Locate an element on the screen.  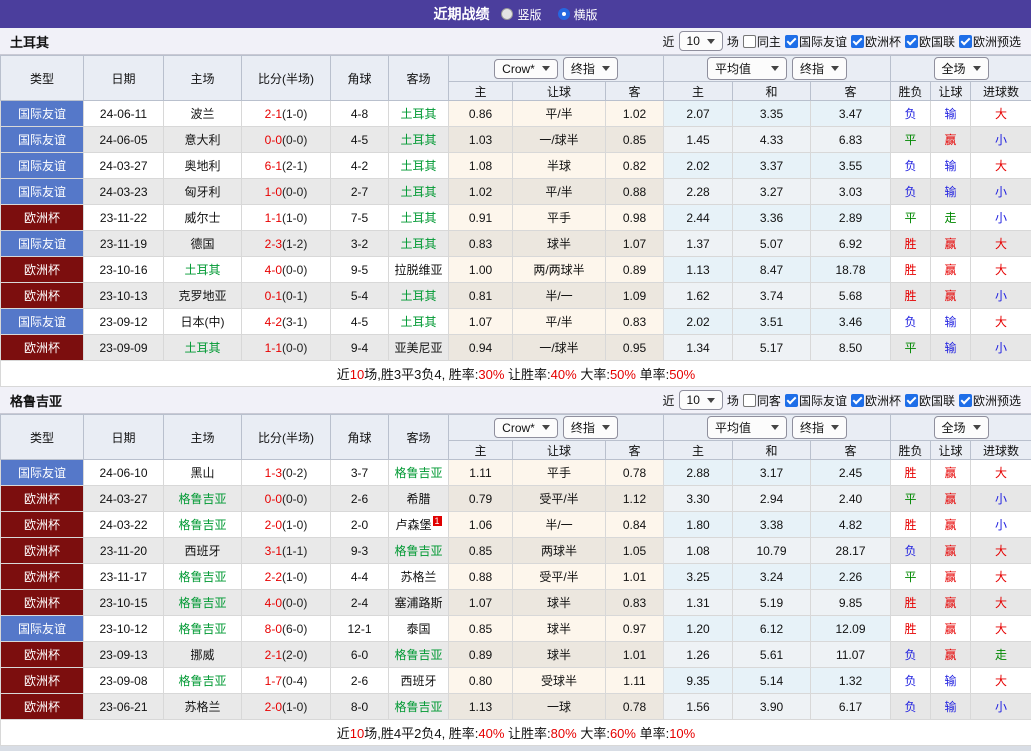
corners: 2-7 is located at coordinates (360, 192).